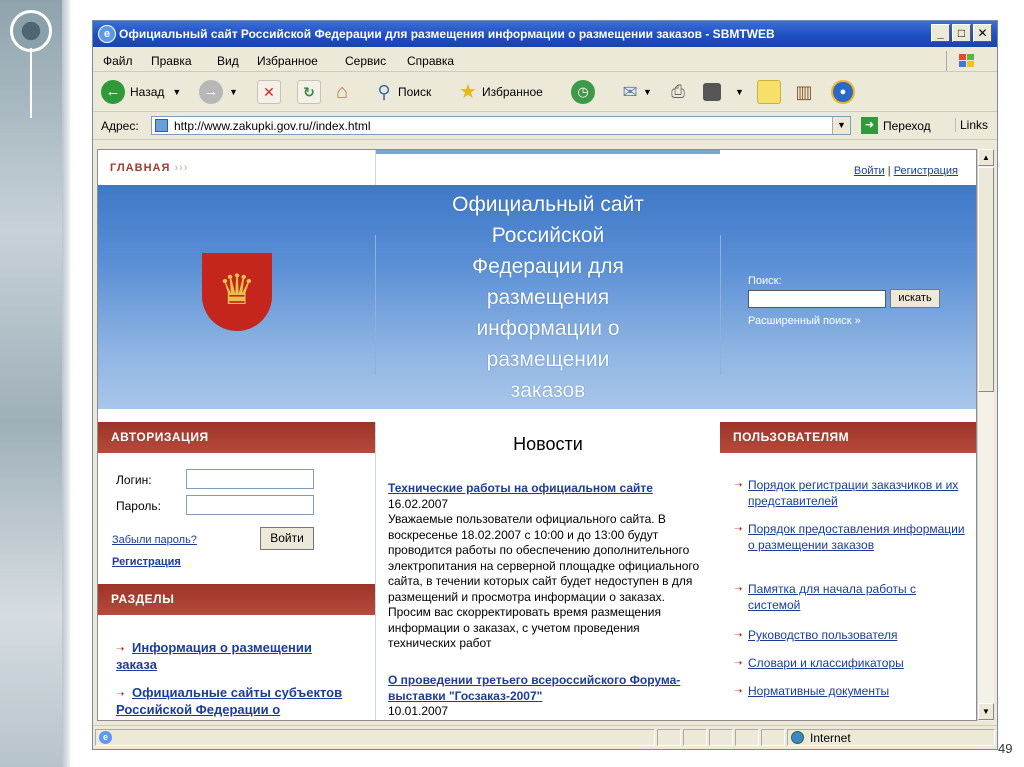 This screenshot has height=767, width=1024. Describe the element at coordinates (986, 157) in the screenshot. I see `scroll-up-arrow-icon: ▲` at that location.